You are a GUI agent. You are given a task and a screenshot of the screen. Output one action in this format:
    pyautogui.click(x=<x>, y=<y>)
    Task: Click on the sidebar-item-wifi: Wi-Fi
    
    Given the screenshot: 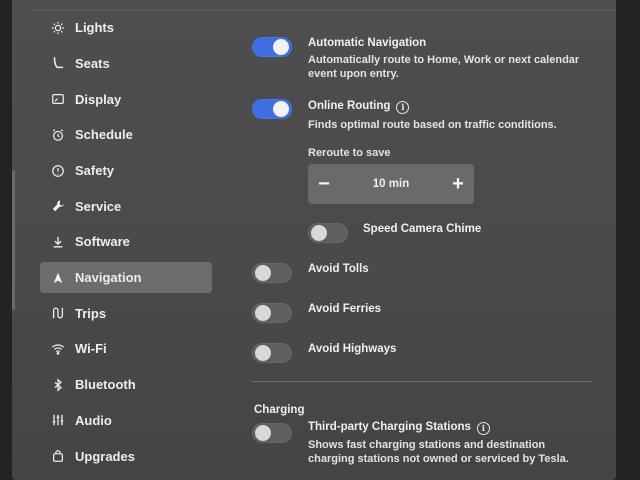 What is the action you would take?
    pyautogui.click(x=126, y=349)
    